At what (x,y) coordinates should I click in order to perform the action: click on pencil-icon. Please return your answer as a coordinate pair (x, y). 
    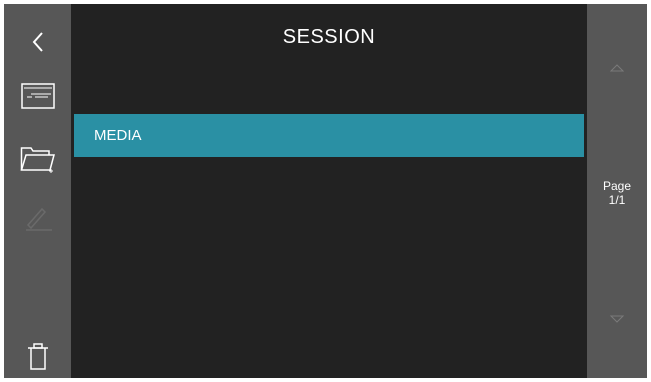
    Looking at the image, I should click on (38, 219).